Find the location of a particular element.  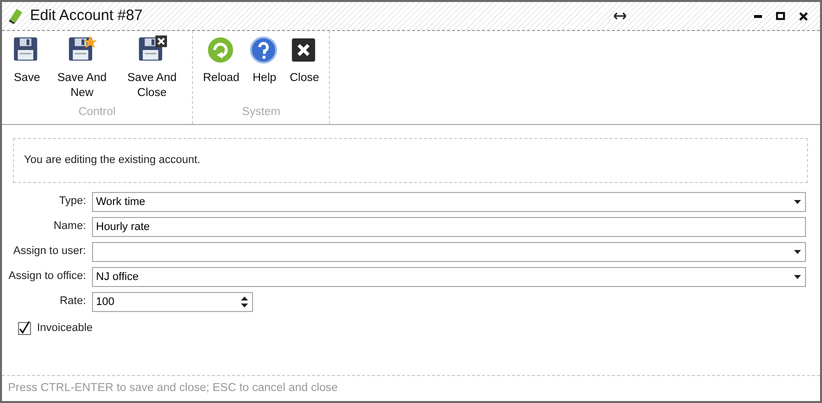

status-text: Press CTRL-ENTER to save and close; ESC to cancel and close is located at coordinates (411, 388).